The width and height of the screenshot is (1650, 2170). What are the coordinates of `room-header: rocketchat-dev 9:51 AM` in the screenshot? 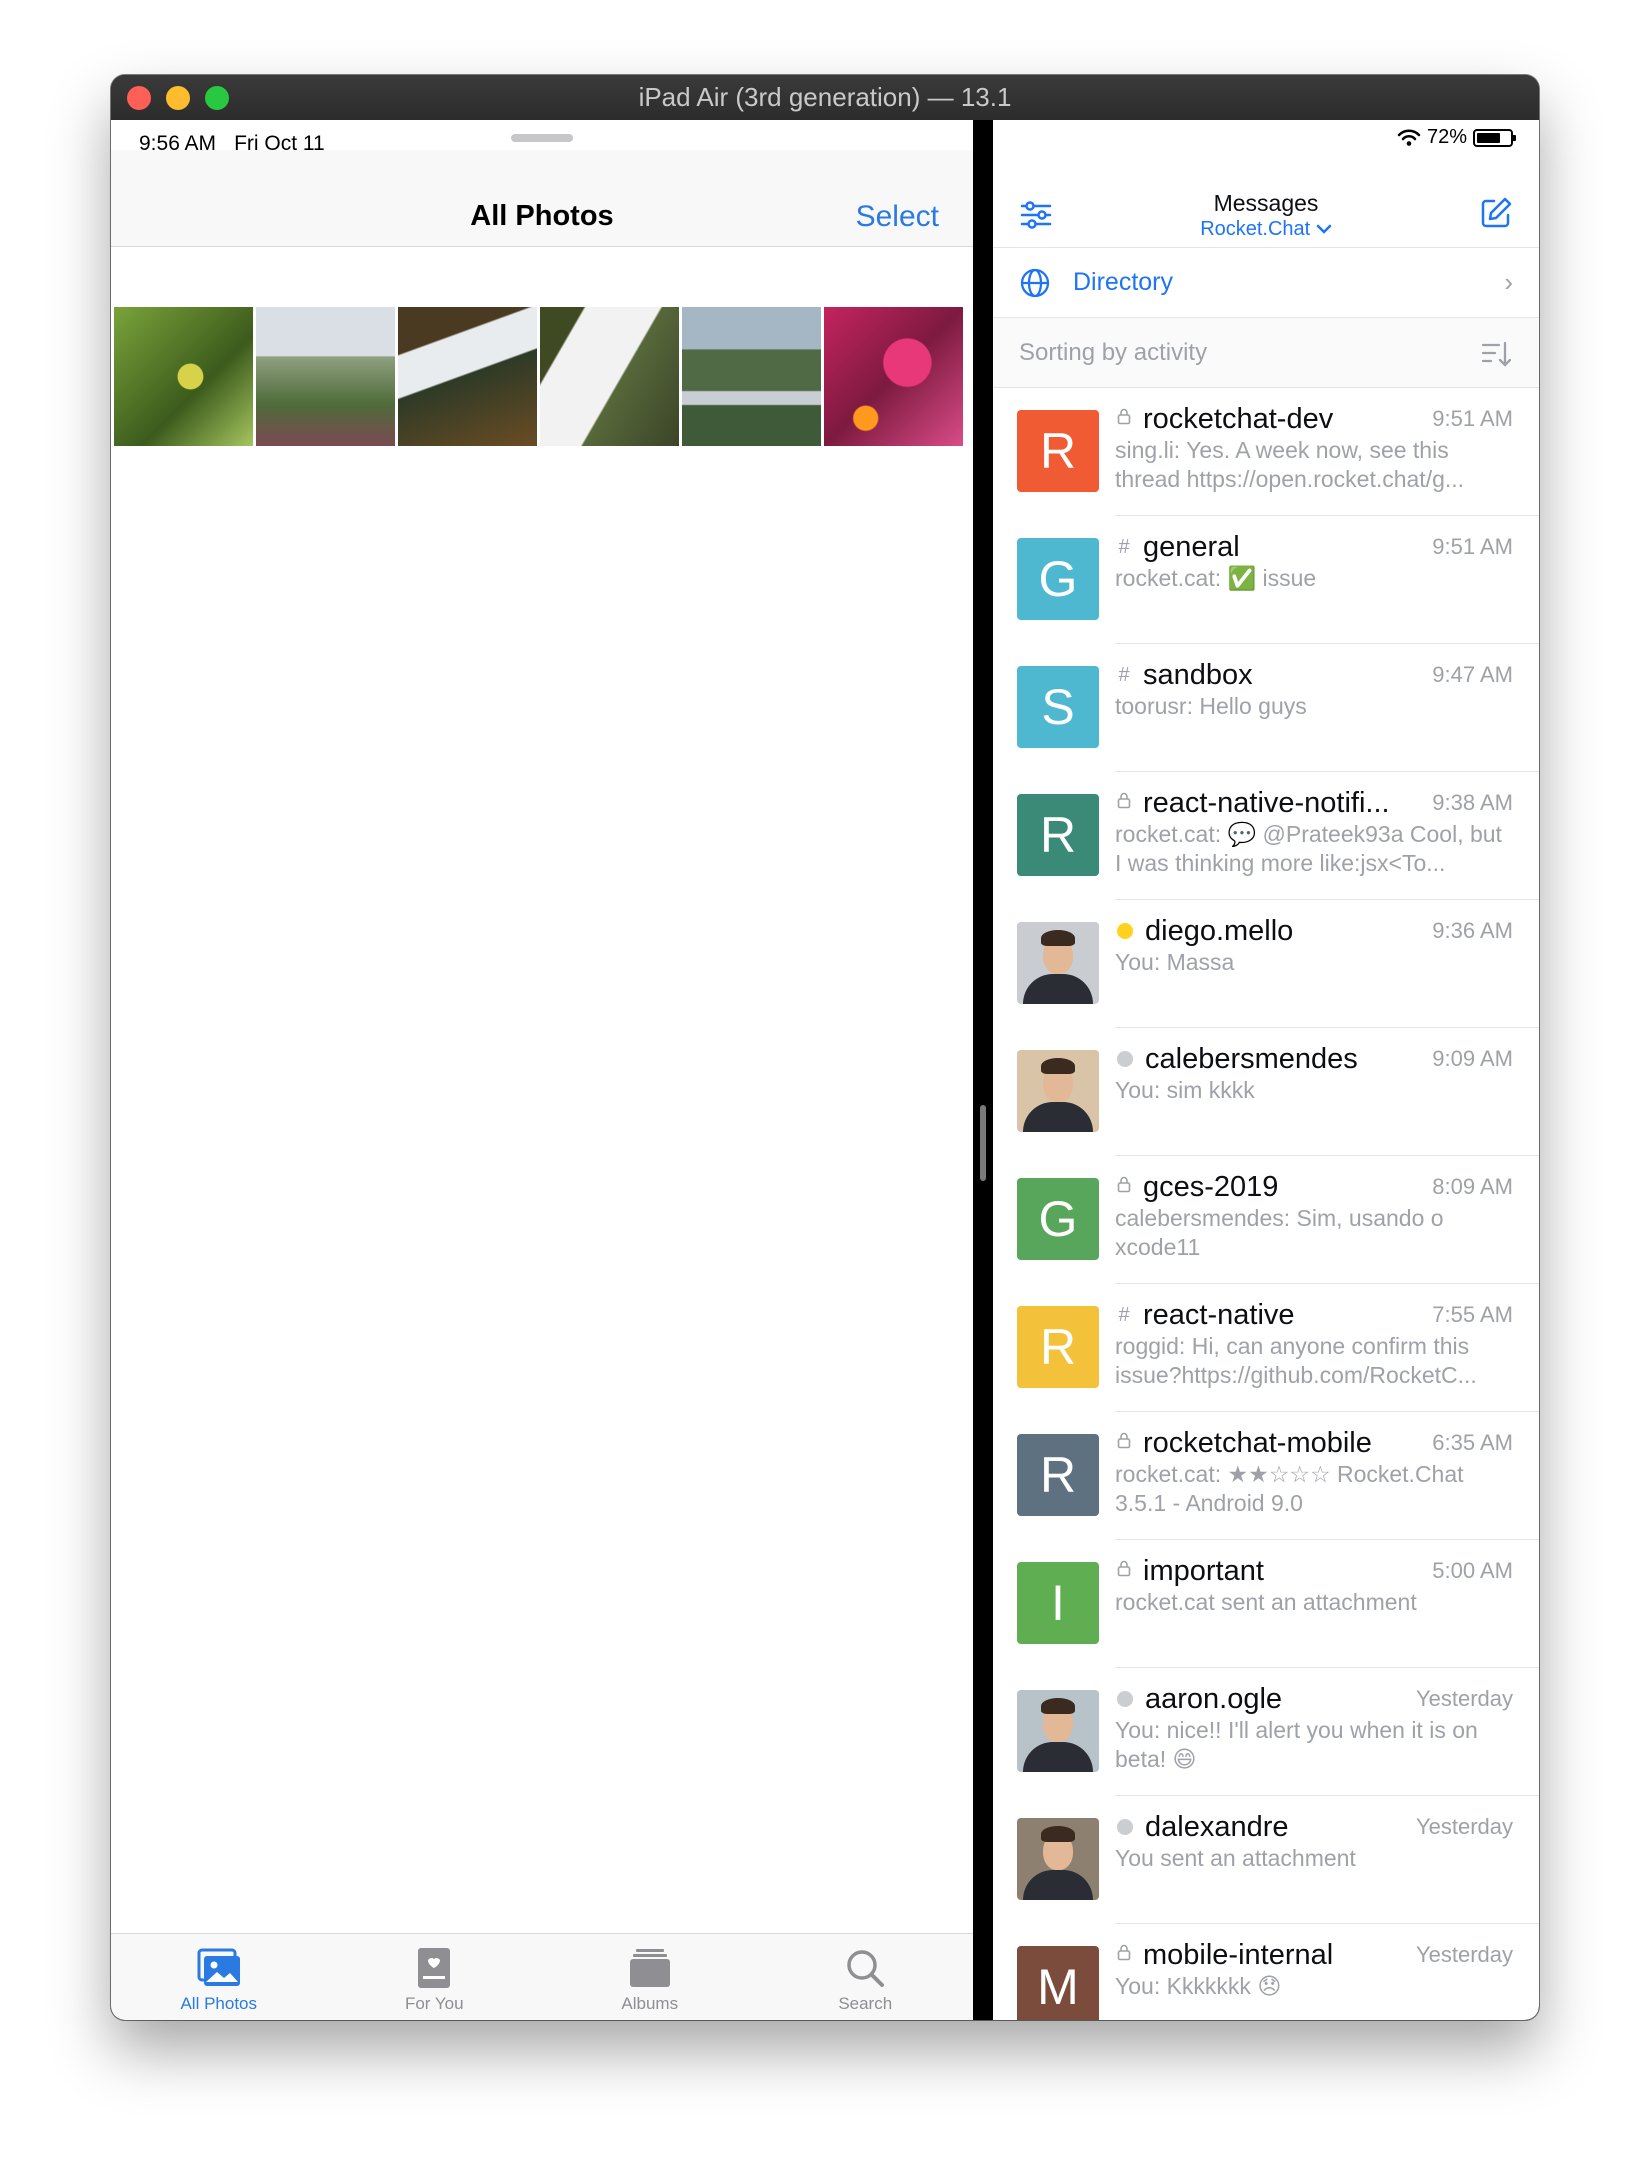 It's located at (1314, 419).